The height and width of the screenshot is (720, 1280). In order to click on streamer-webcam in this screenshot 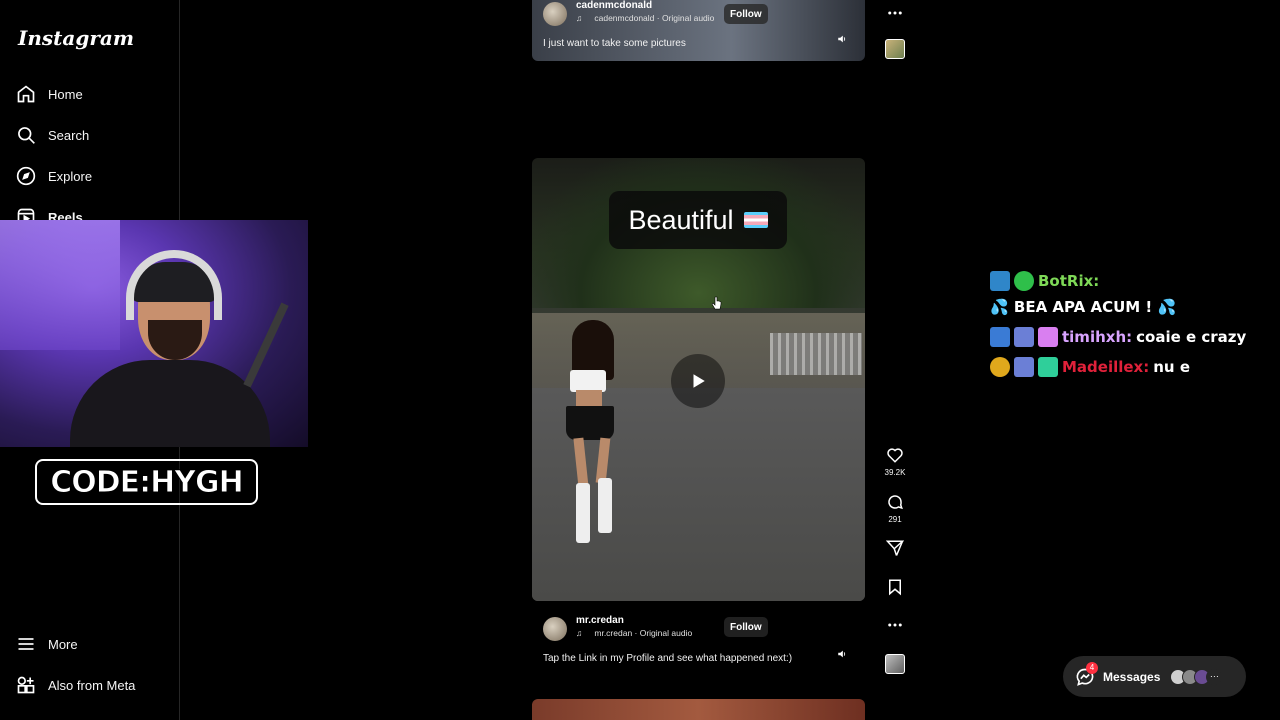, I will do `click(154, 333)`.